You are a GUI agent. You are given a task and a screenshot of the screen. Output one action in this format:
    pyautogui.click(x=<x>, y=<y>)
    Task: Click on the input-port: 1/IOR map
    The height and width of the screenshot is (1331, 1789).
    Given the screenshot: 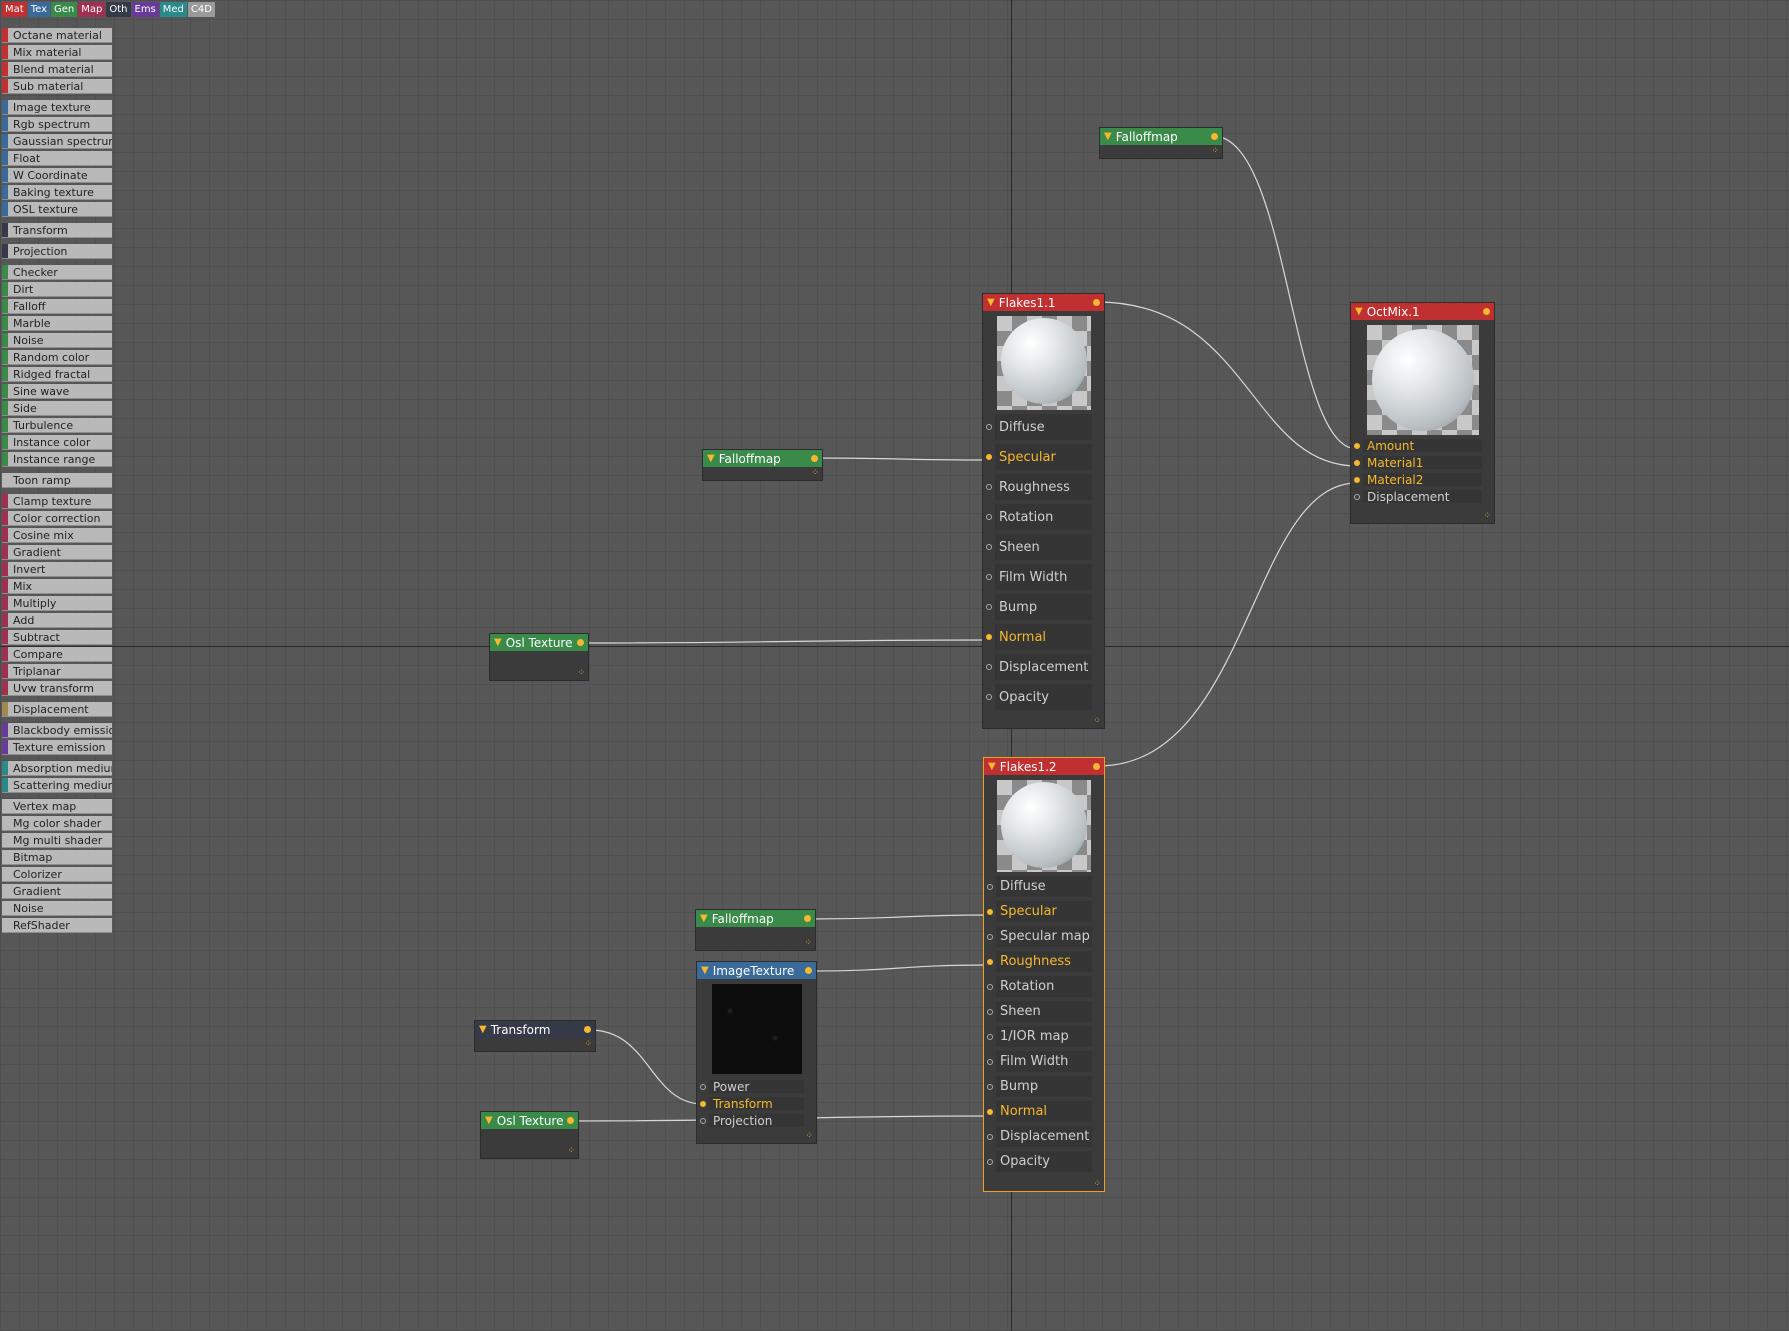 What is the action you would take?
    pyautogui.click(x=1044, y=1036)
    